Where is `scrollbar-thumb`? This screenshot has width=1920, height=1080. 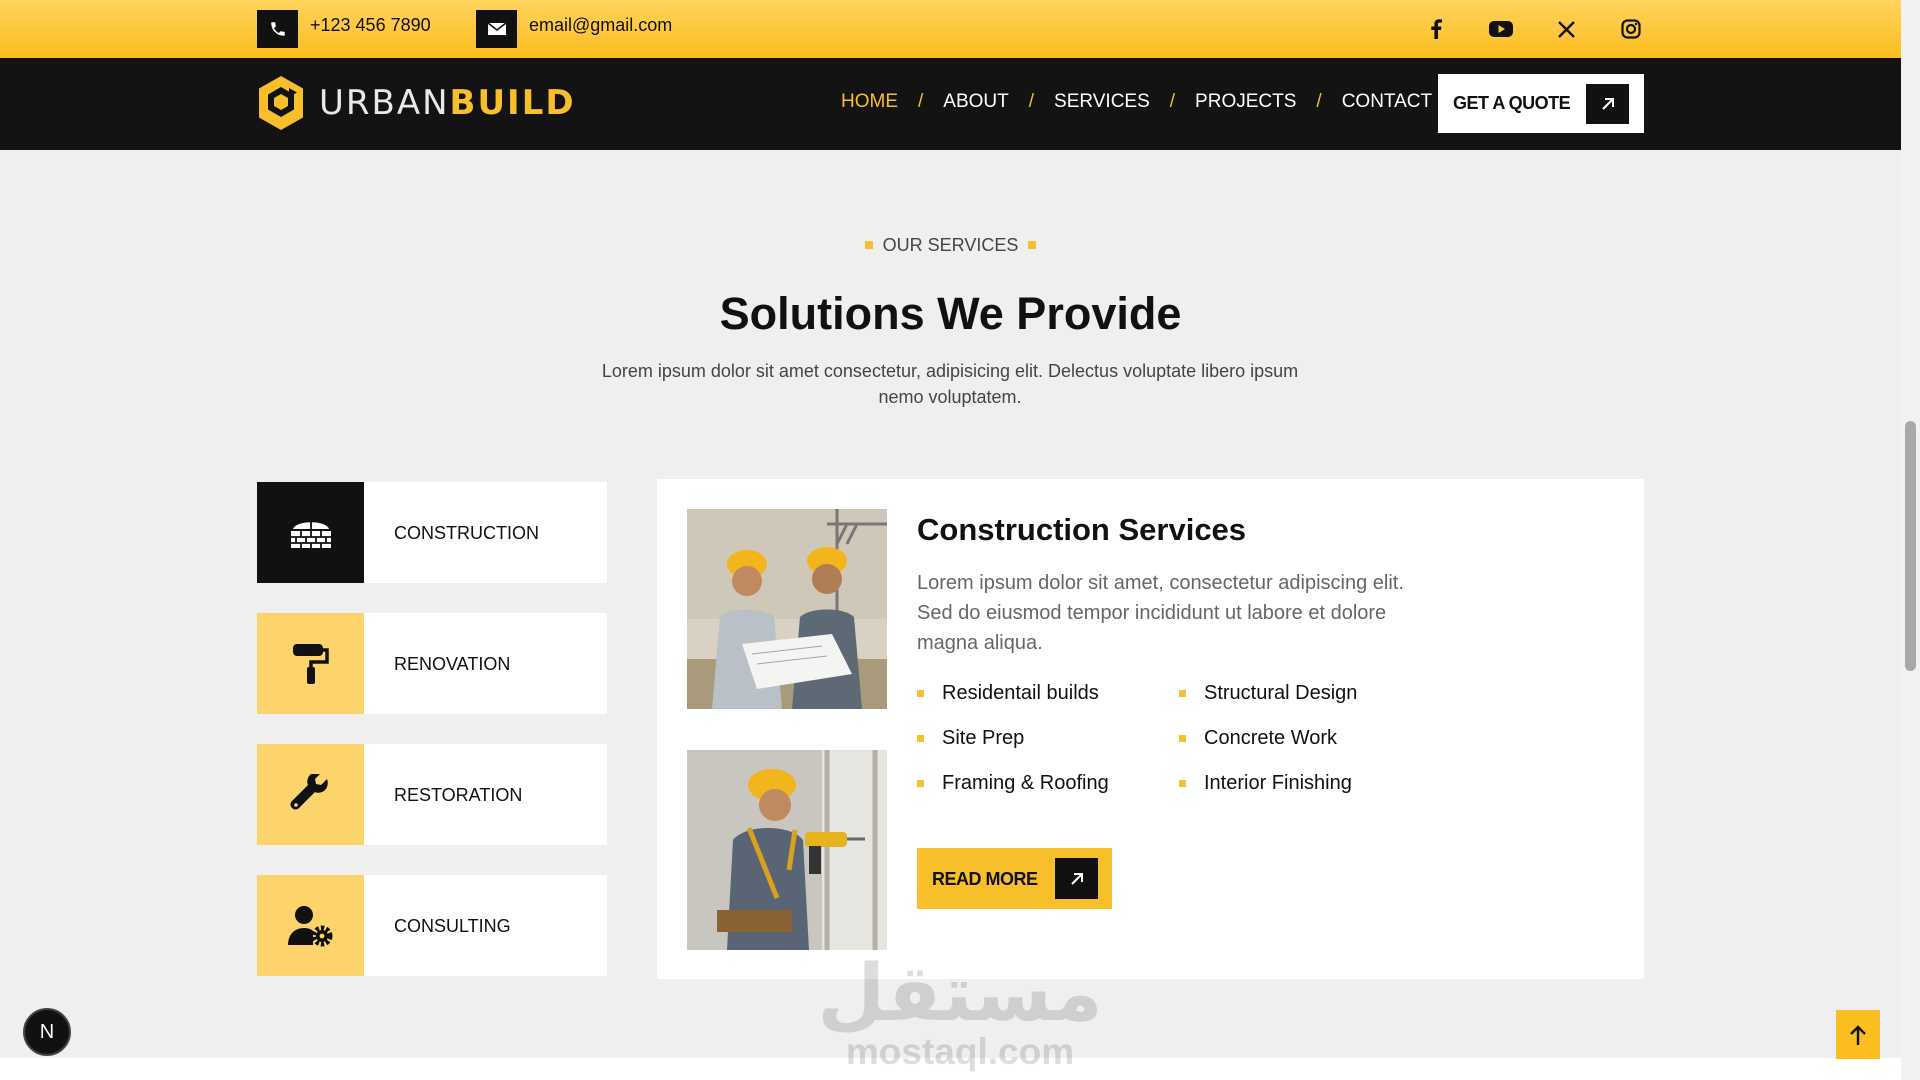
scrollbar-thumb is located at coordinates (1910, 546).